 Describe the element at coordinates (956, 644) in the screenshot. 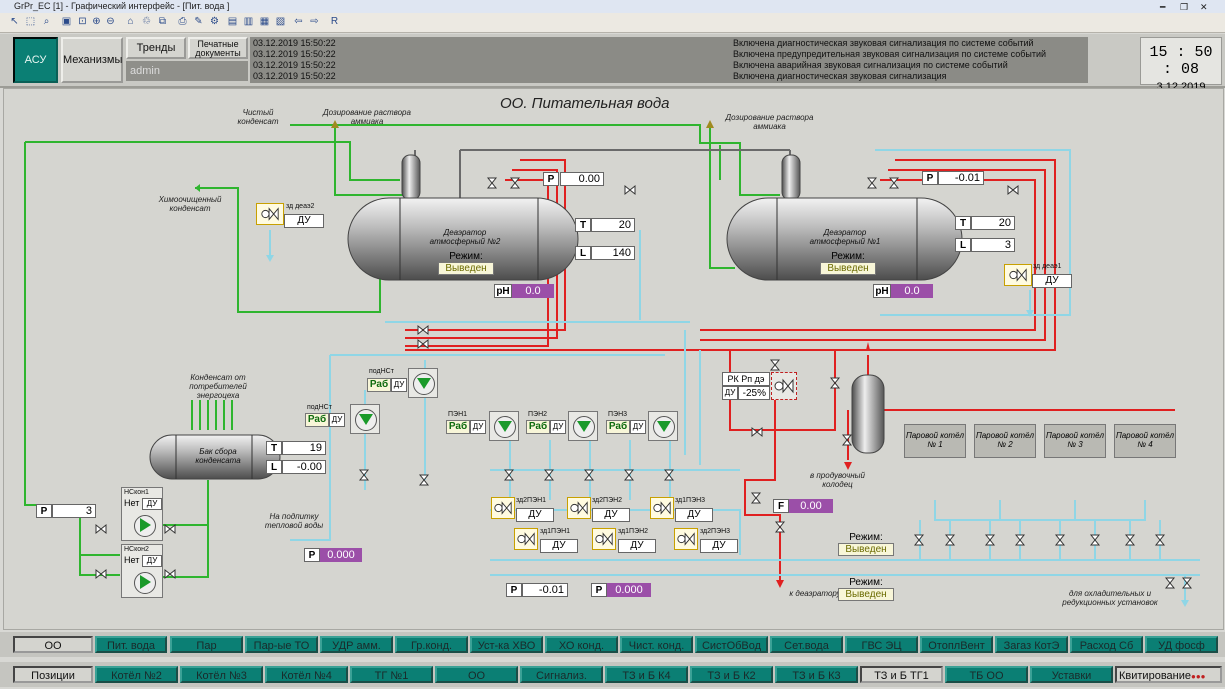

I see `tab-heat-vent: ОтоплВент` at that location.